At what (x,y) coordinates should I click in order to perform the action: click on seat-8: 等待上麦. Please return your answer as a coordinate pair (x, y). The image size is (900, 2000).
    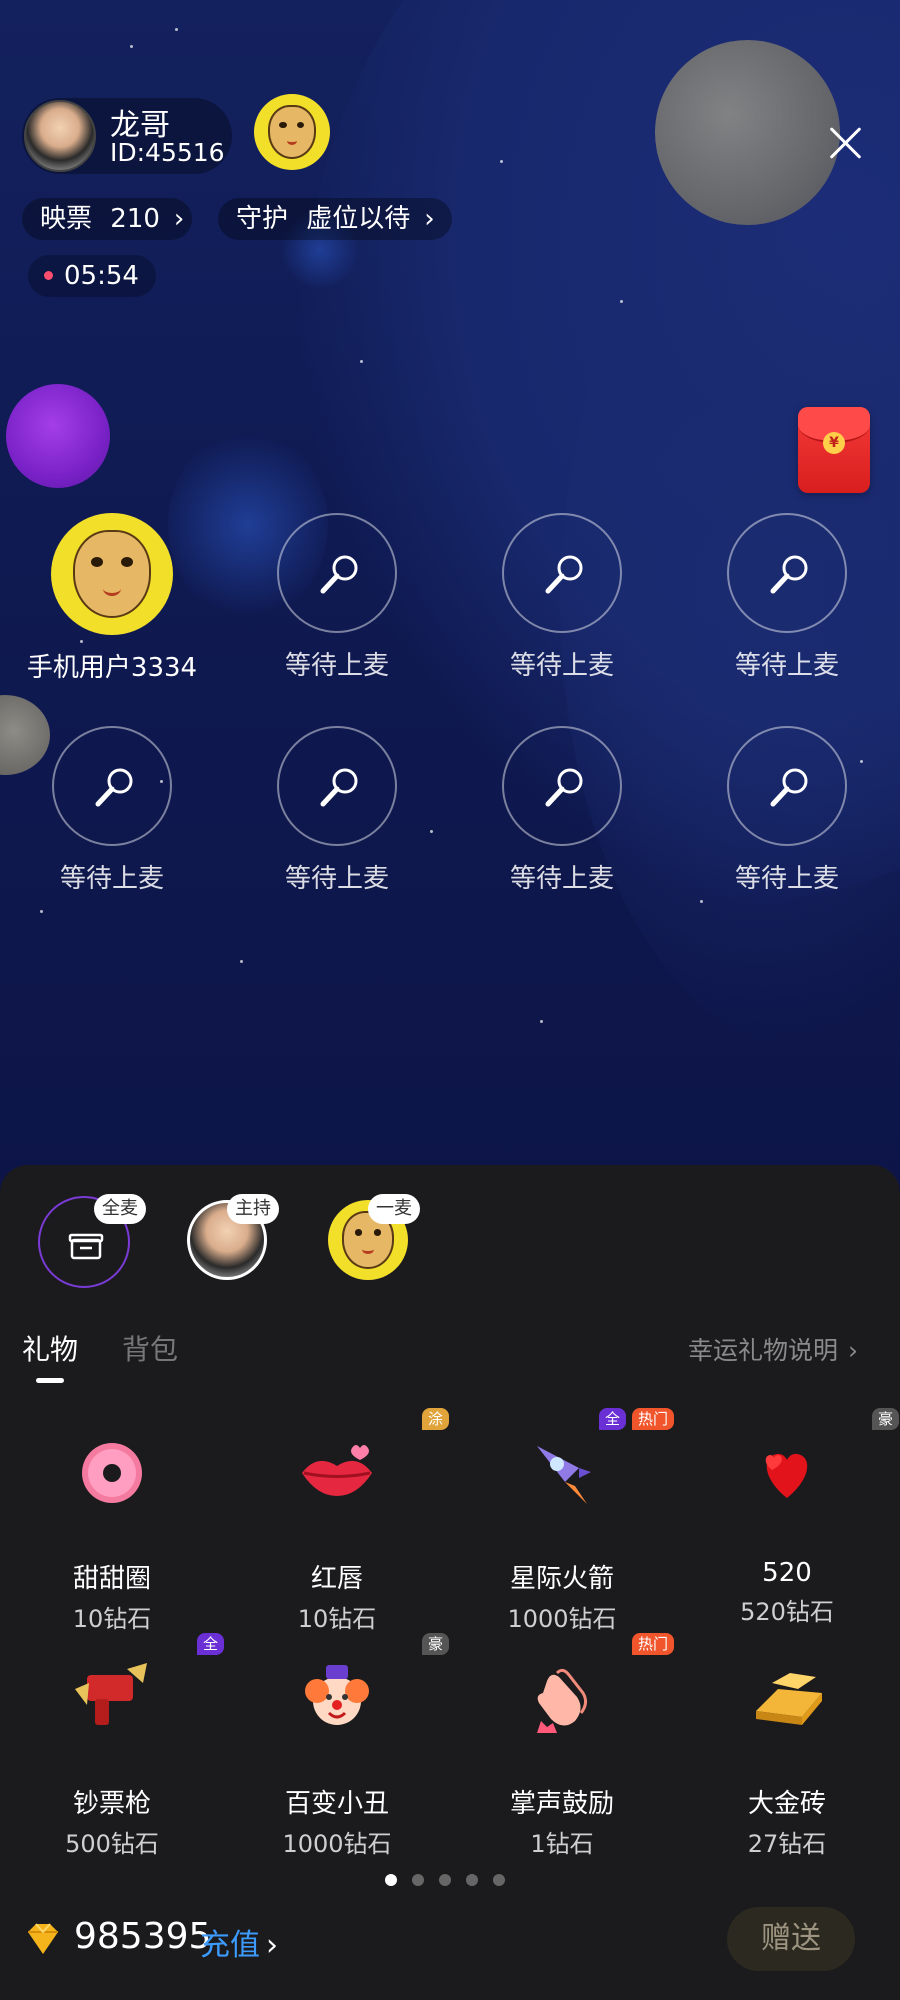
    Looking at the image, I should click on (787, 810).